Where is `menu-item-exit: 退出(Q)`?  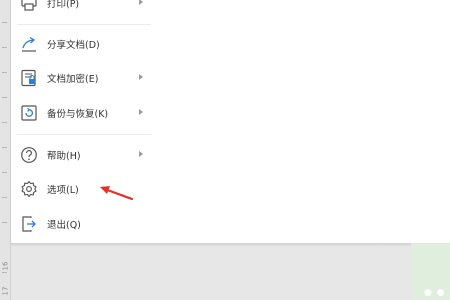 menu-item-exit: 退出(Q) is located at coordinates (81, 224).